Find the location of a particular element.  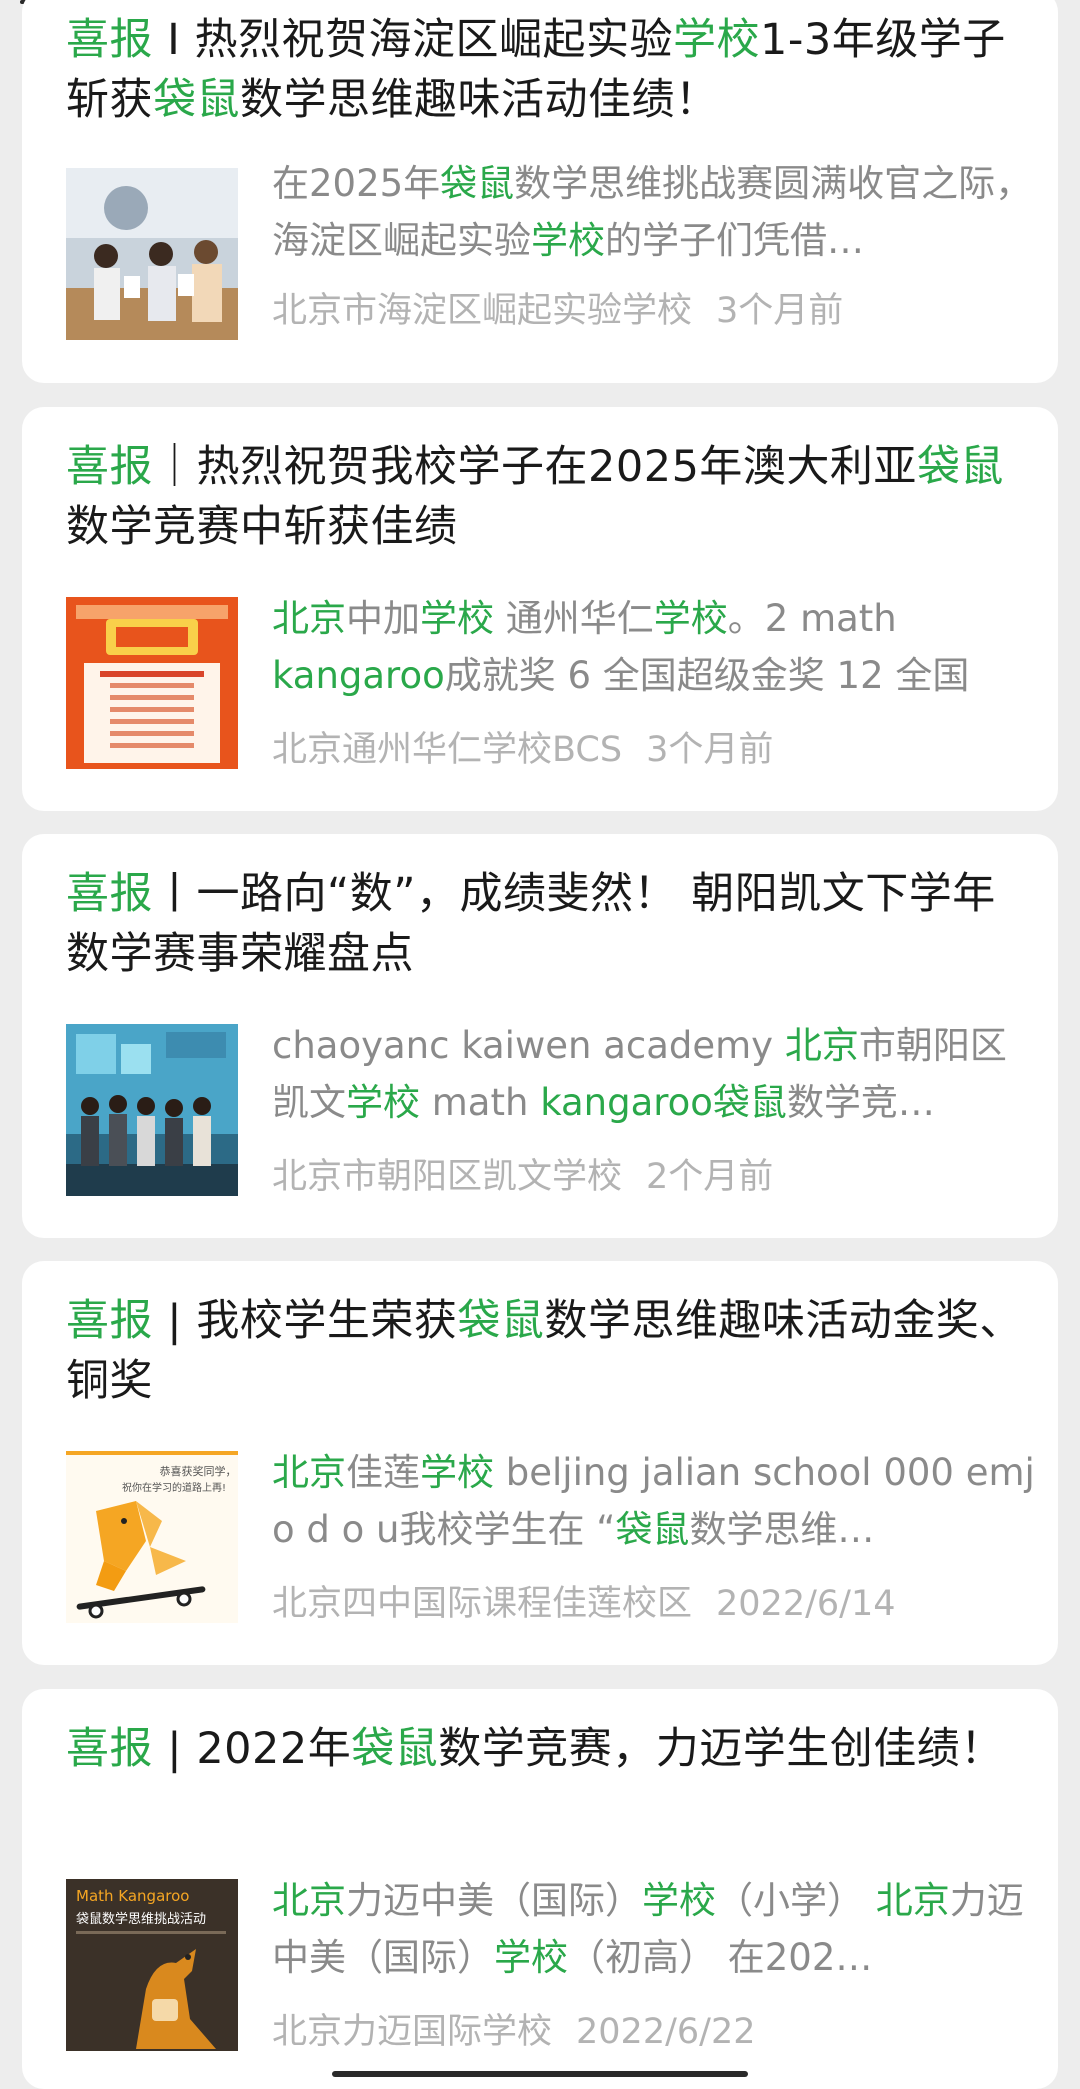

text-segment: 力迈中美（国际） is located at coordinates (494, 1900).